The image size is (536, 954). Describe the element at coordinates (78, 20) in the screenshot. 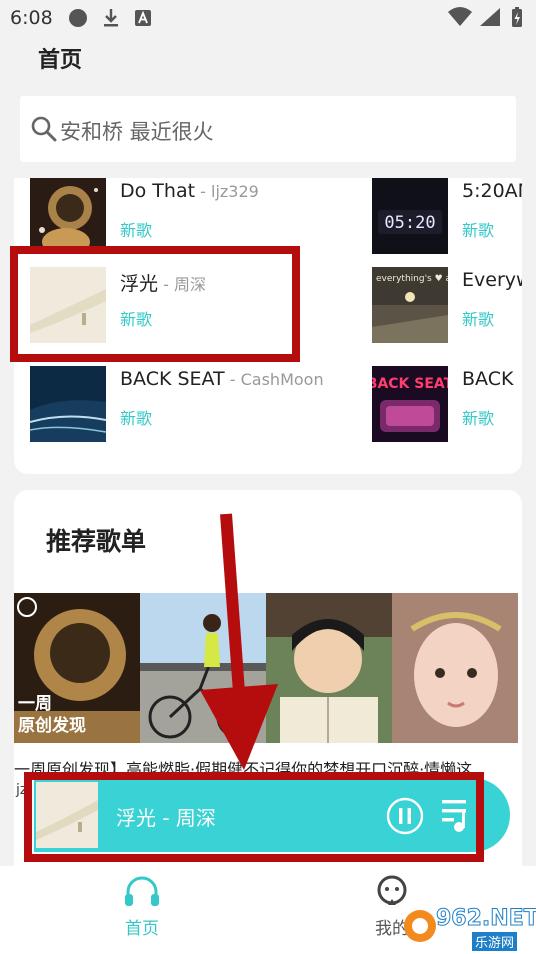

I see `notification-dot-icon` at that location.